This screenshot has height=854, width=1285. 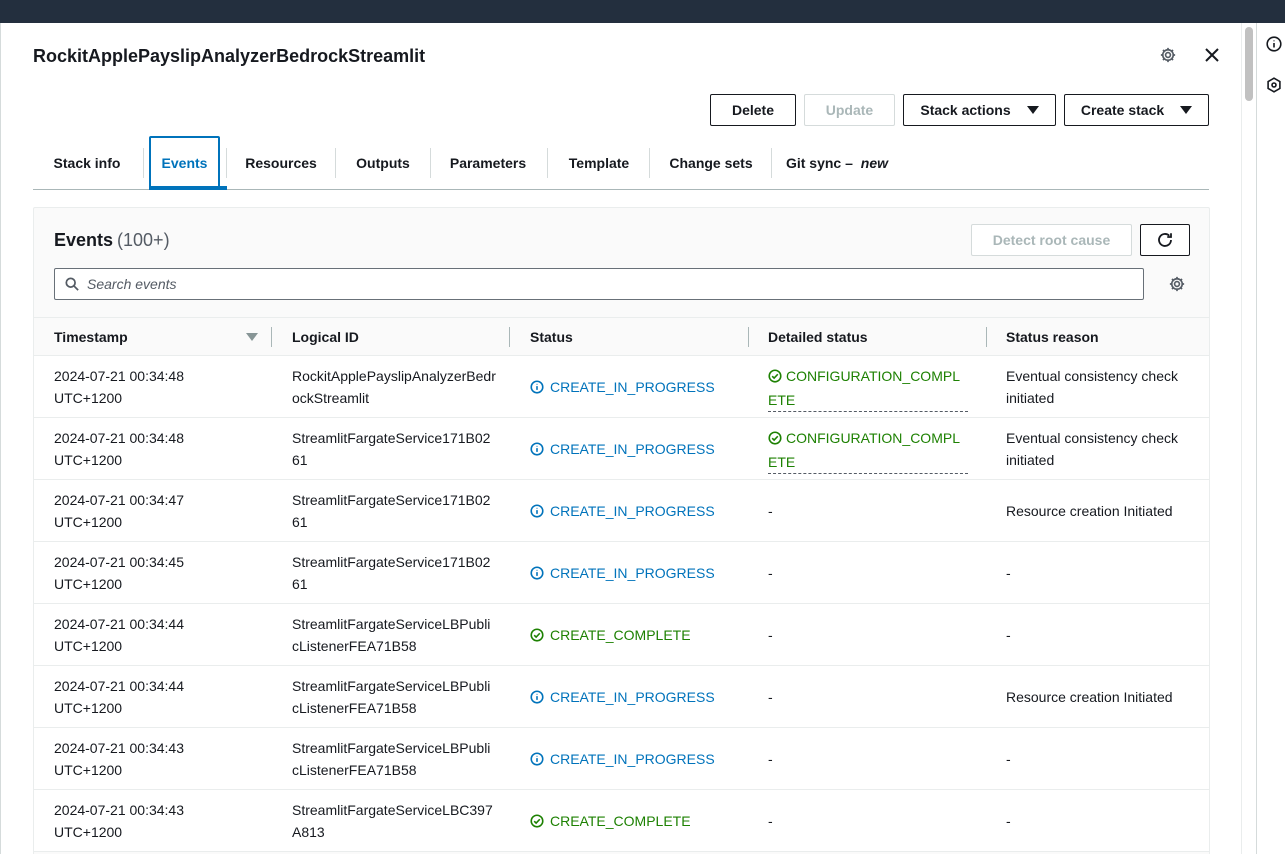 What do you see at coordinates (119, 624) in the screenshot?
I see `timestamp-date: 2024-07-21 00:34:44` at bounding box center [119, 624].